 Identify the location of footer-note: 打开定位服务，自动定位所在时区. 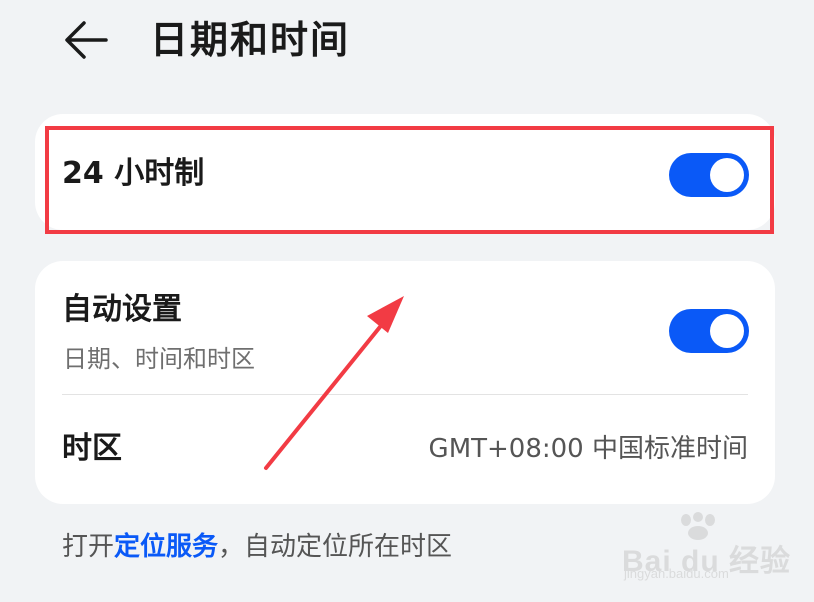
(257, 547).